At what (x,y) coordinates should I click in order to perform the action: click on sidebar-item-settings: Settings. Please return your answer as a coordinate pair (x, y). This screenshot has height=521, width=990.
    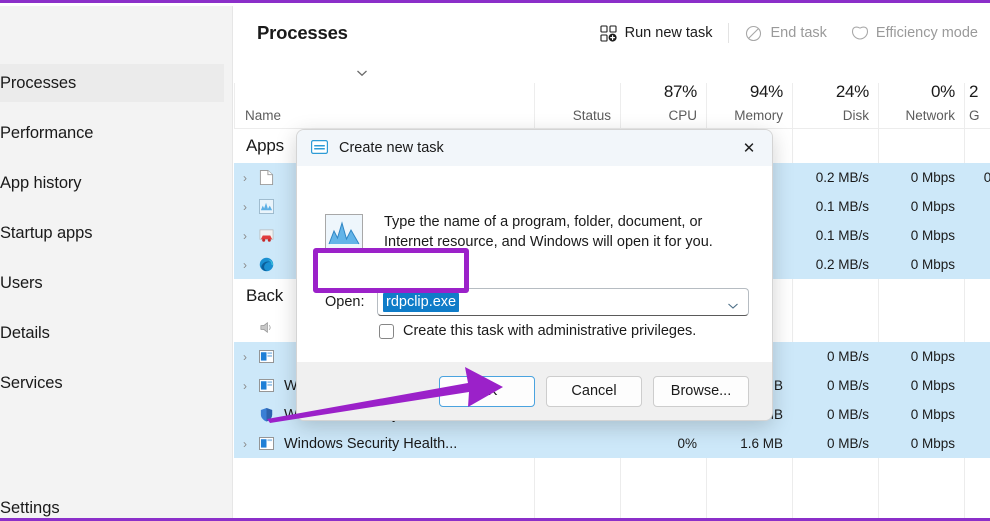
    Looking at the image, I should click on (112, 504).